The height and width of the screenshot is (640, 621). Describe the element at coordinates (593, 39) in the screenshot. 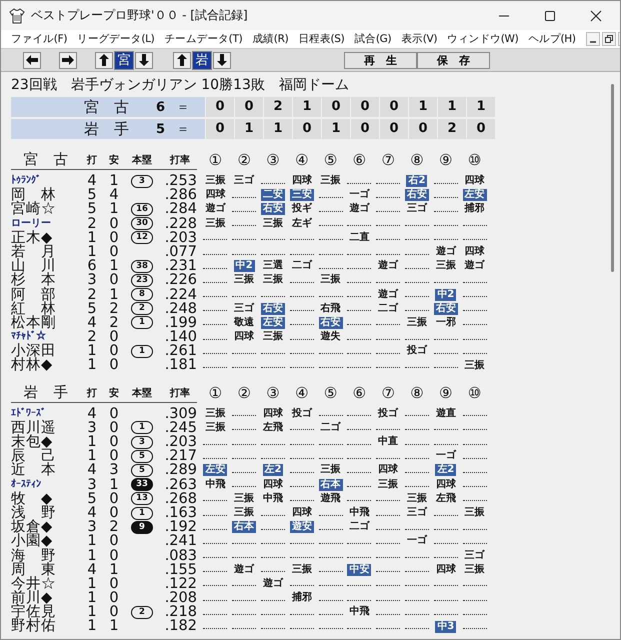

I see `minimize-icon` at that location.